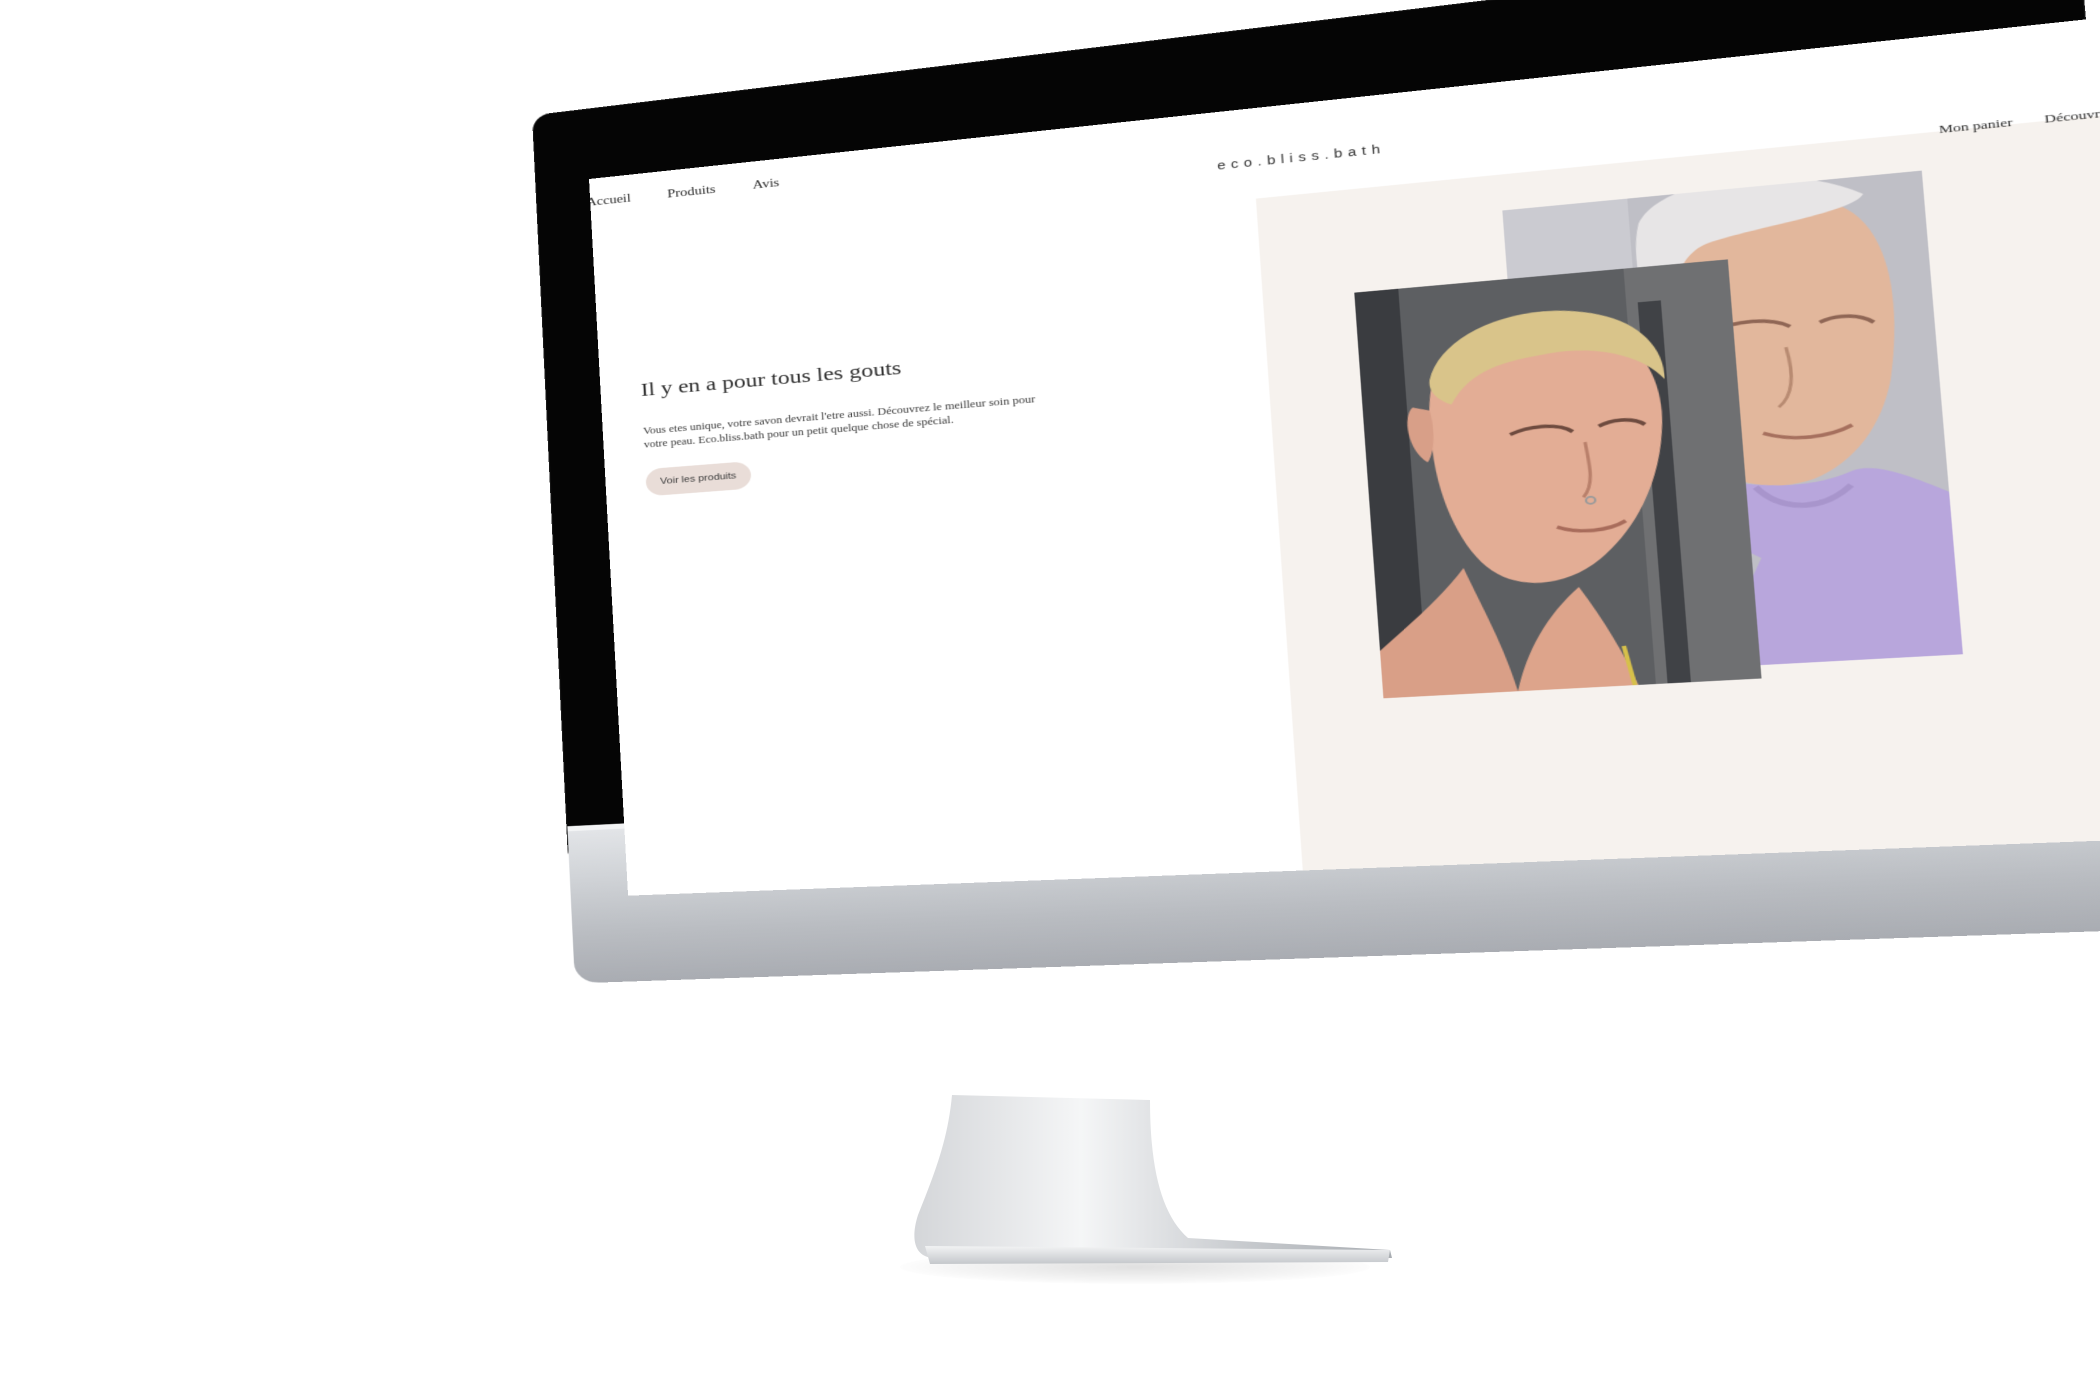 The image size is (2100, 1400). I want to click on nav-produits: Produits, so click(691, 192).